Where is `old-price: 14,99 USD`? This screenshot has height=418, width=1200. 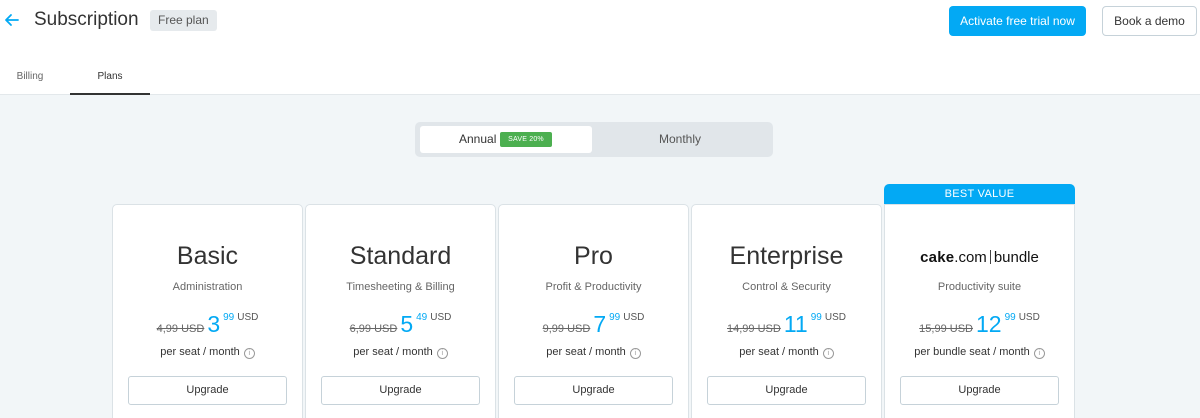 old-price: 14,99 USD is located at coordinates (754, 329).